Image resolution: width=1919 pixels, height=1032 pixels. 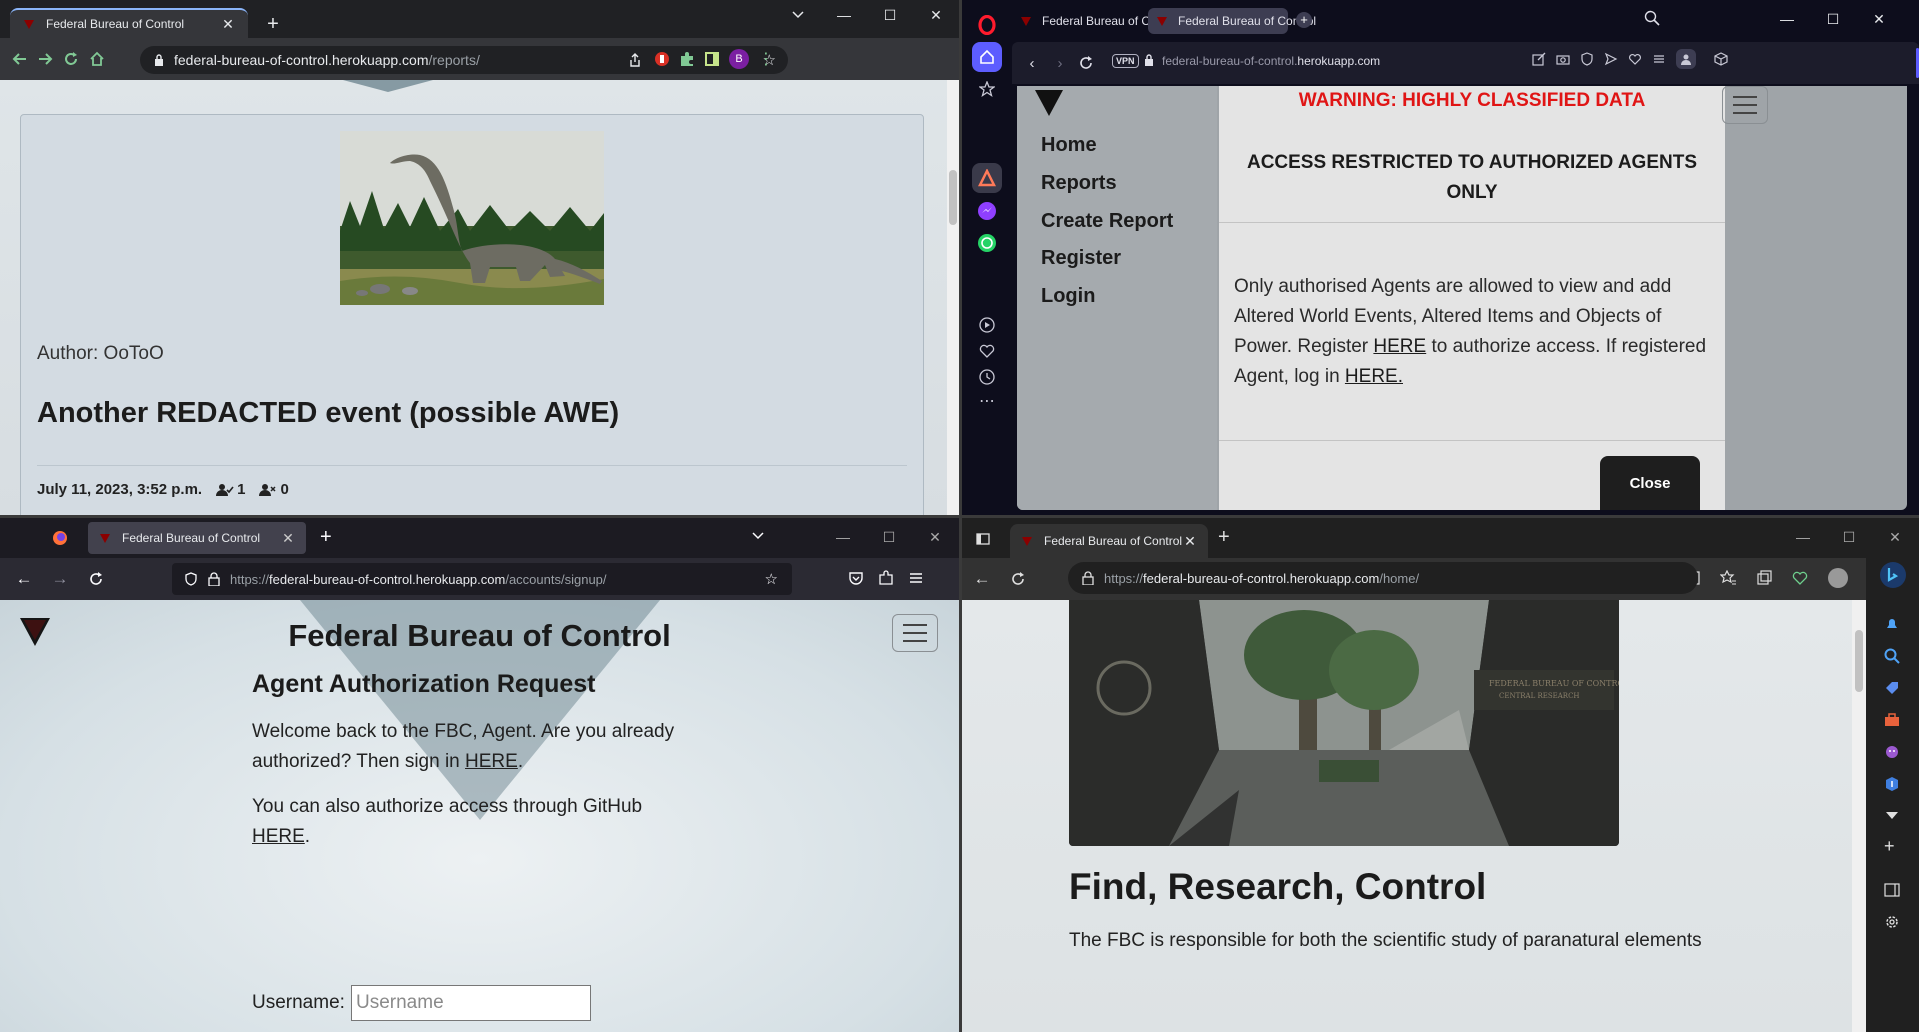 I want to click on github-here-link: HERE, so click(x=278, y=836).